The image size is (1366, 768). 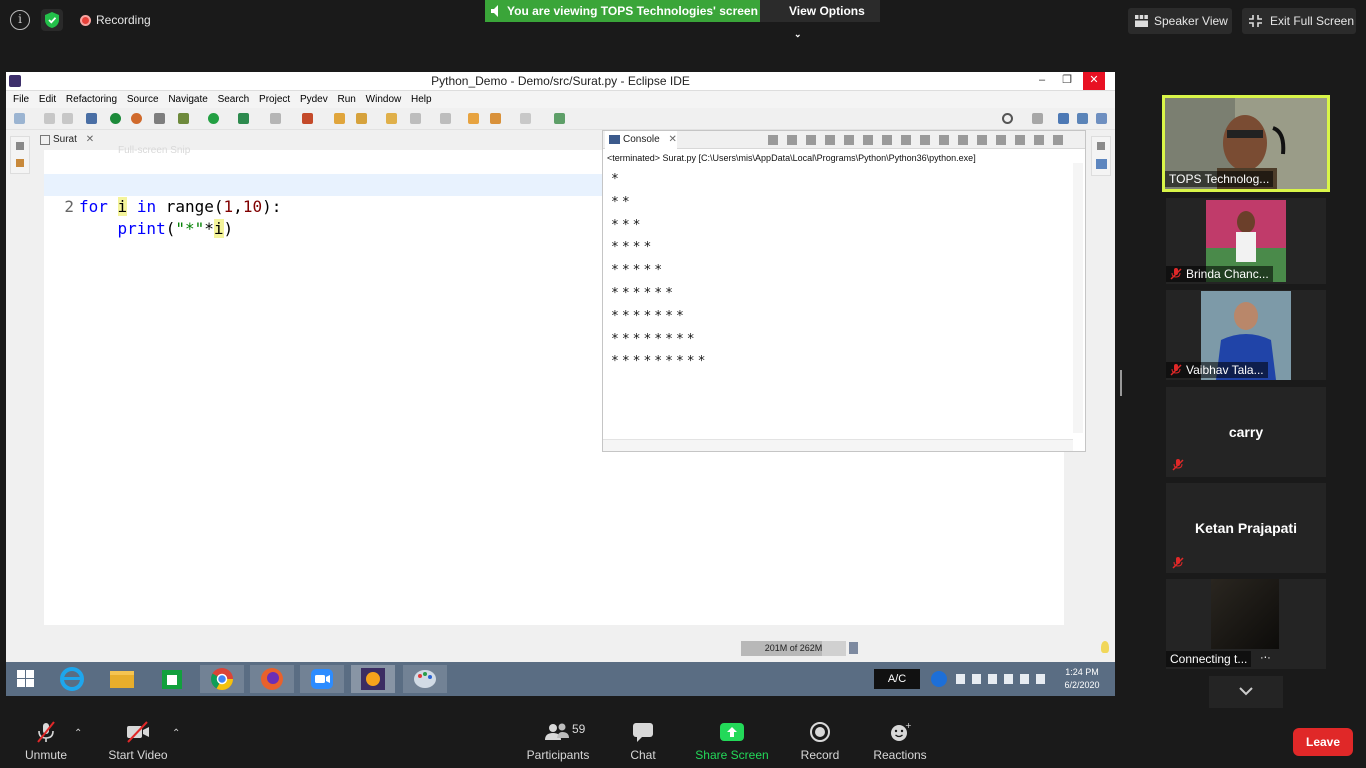 I want to click on heap-status: 201M of 262M, so click(x=793, y=648).